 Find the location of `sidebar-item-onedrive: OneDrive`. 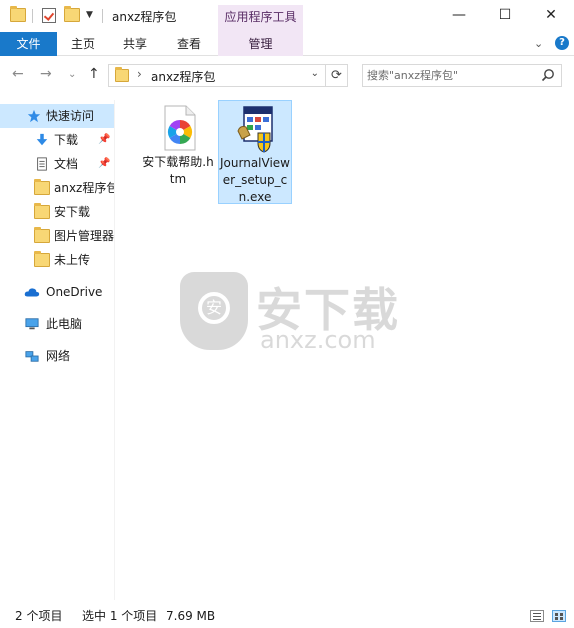

sidebar-item-onedrive: OneDrive is located at coordinates (57, 292).